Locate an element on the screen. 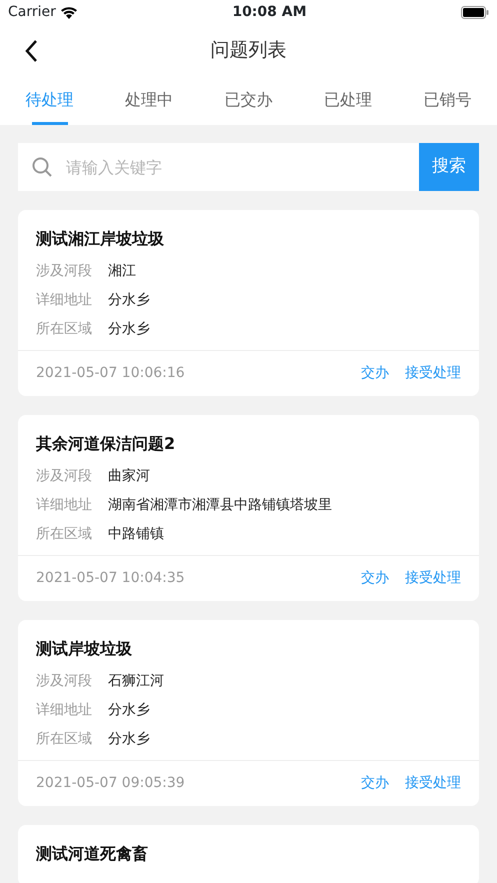 The height and width of the screenshot is (883, 497). issue-title: 测试河道死禽畜 is located at coordinates (92, 854).